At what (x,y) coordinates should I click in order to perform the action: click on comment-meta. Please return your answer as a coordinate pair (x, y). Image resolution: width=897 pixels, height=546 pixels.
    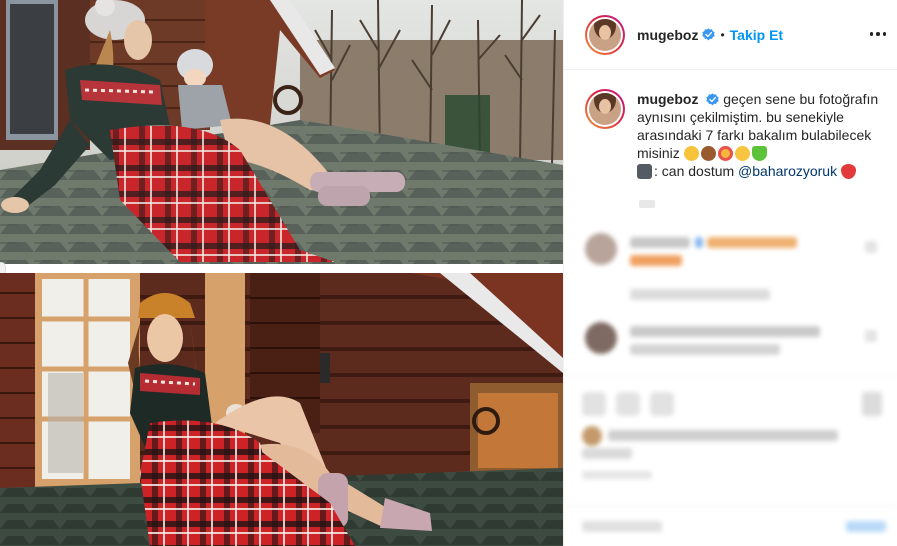
    Looking at the image, I should click on (735, 296).